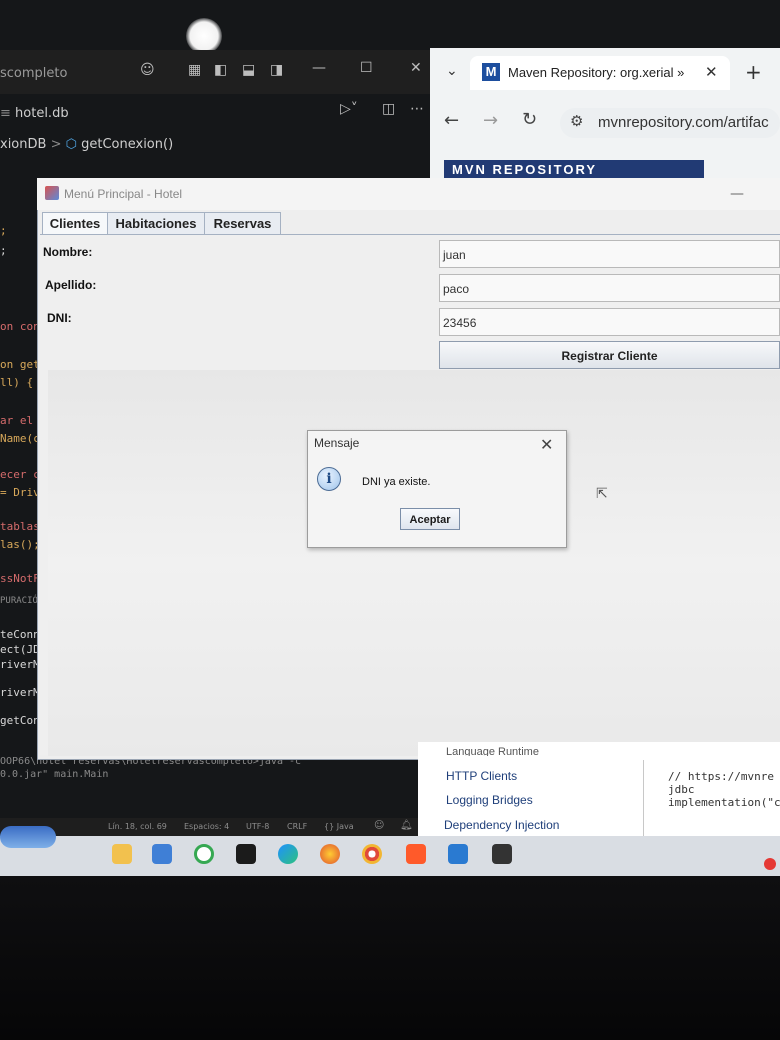 The width and height of the screenshot is (780, 1040). I want to click on apellido-field: paco, so click(609, 288).